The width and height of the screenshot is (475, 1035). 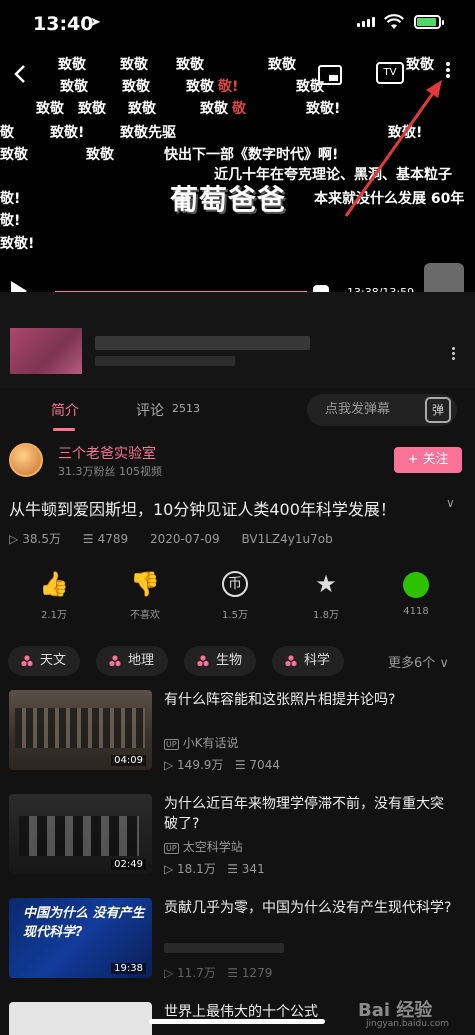 I want to click on video-thumbnail-small, so click(x=444, y=277).